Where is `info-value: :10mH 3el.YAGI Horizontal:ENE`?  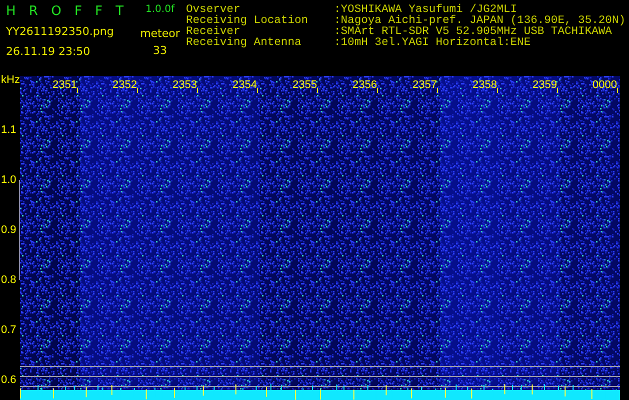
info-value: :10mH 3el.YAGI Horizontal:ENE is located at coordinates (432, 43).